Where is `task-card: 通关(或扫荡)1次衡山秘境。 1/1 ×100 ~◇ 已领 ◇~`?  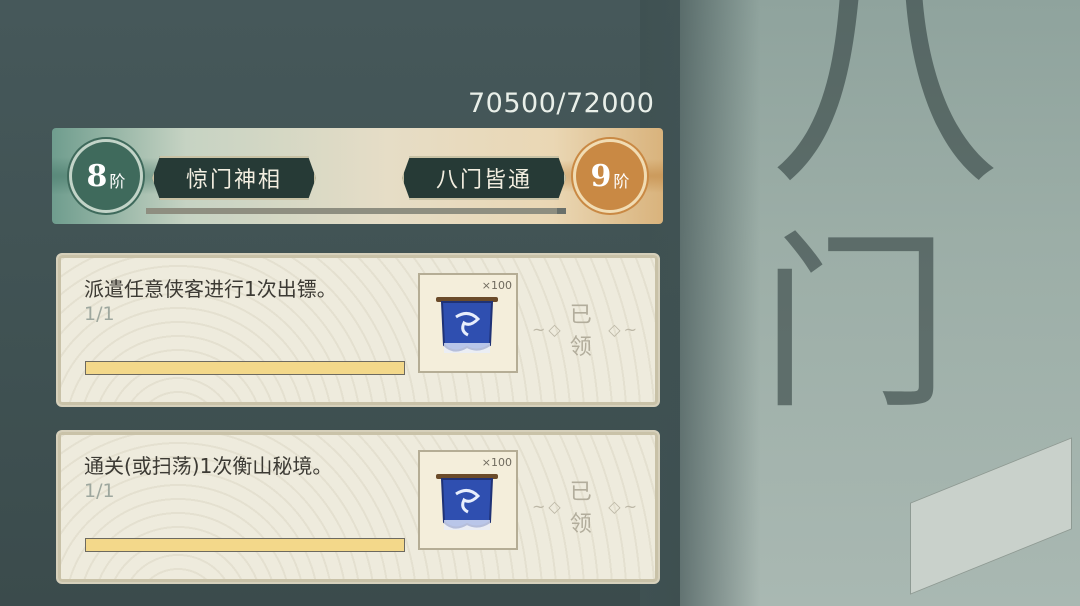
task-card: 通关(或扫荡)1次衡山秘境。 1/1 ×100 ~◇ 已领 ◇~ is located at coordinates (358, 507).